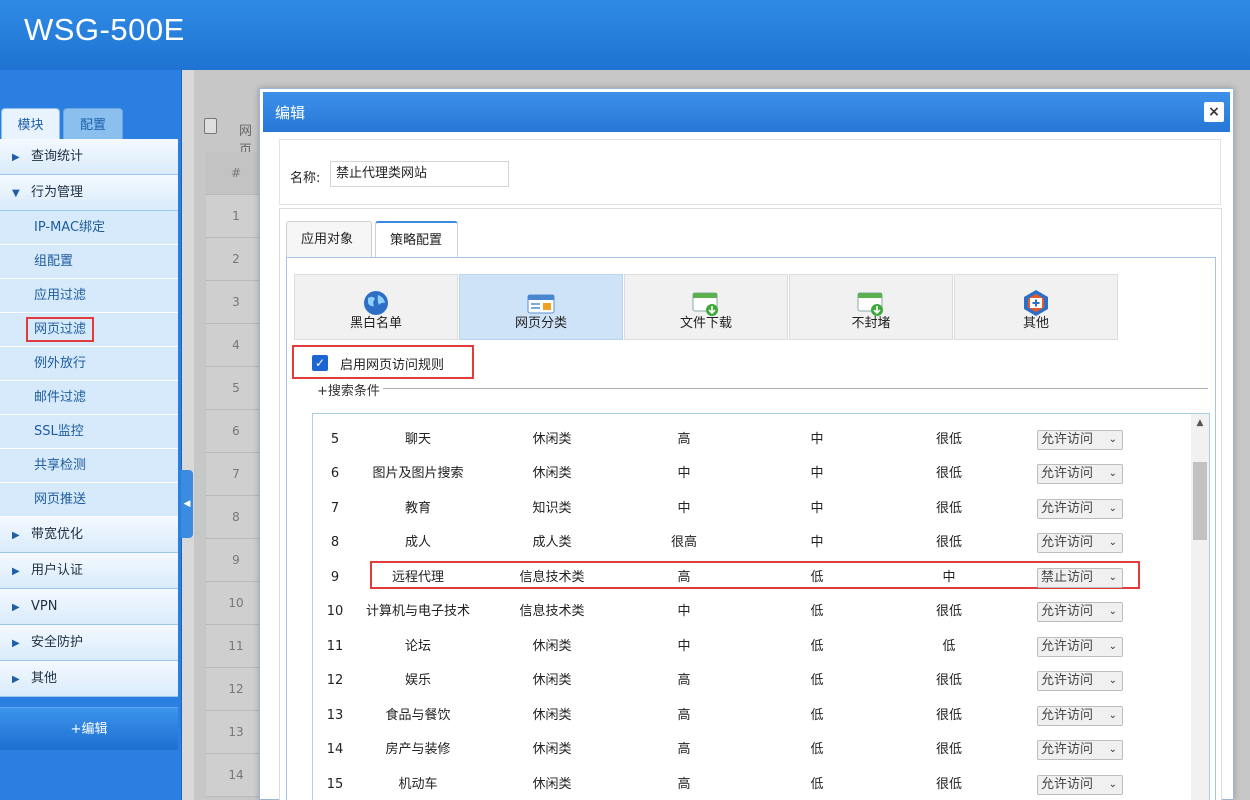 The height and width of the screenshot is (800, 1250). I want to click on sidebar-collapse-handle: ◀, so click(187, 504).